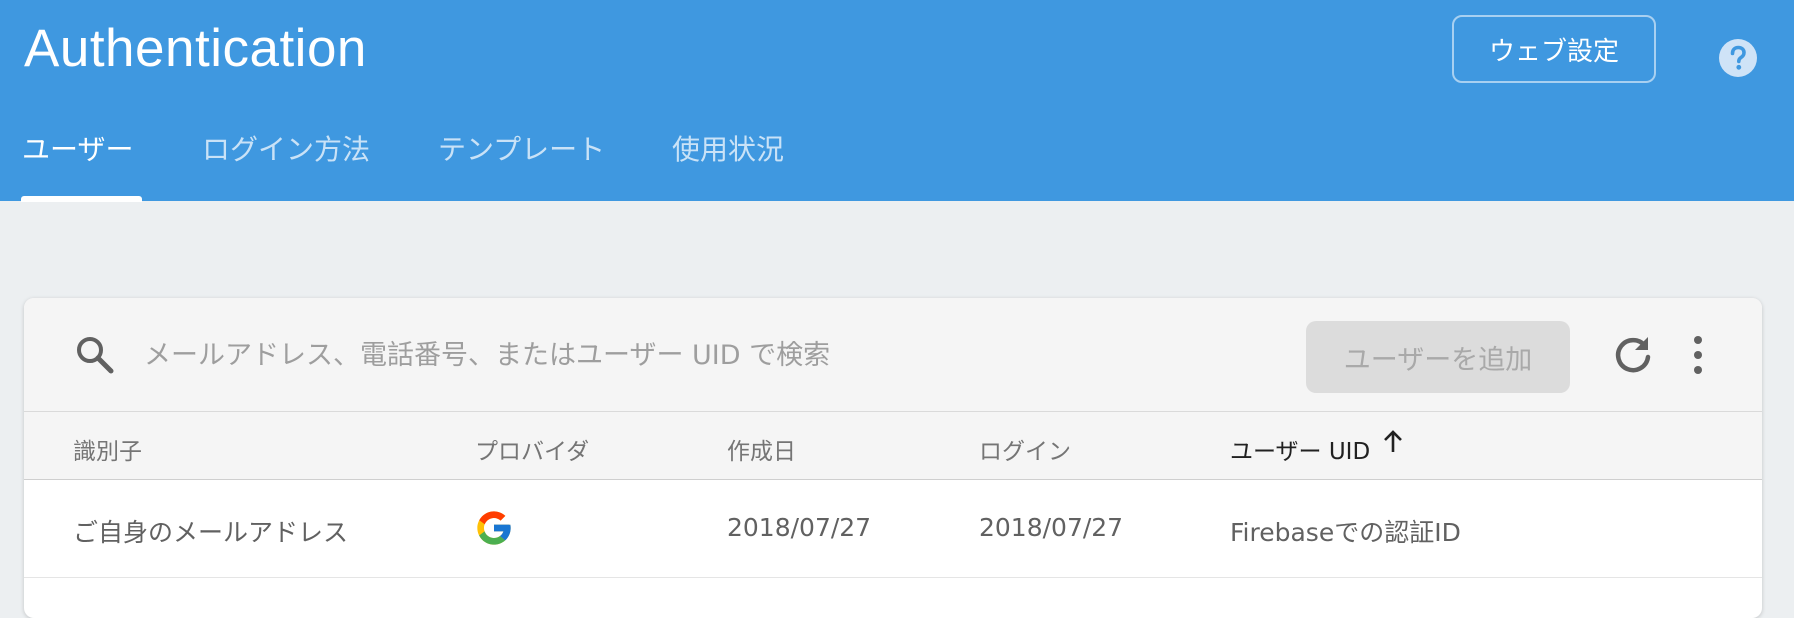 Image resolution: width=1794 pixels, height=618 pixels. What do you see at coordinates (1554, 49) in the screenshot?
I see `web-settings-button: ウェブ設定` at bounding box center [1554, 49].